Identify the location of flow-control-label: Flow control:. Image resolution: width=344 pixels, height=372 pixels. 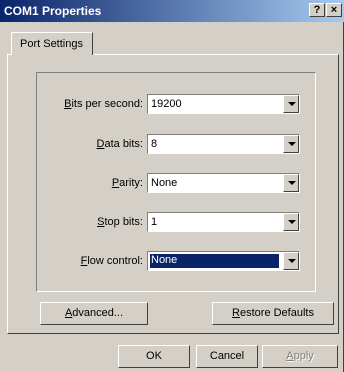
(111, 261).